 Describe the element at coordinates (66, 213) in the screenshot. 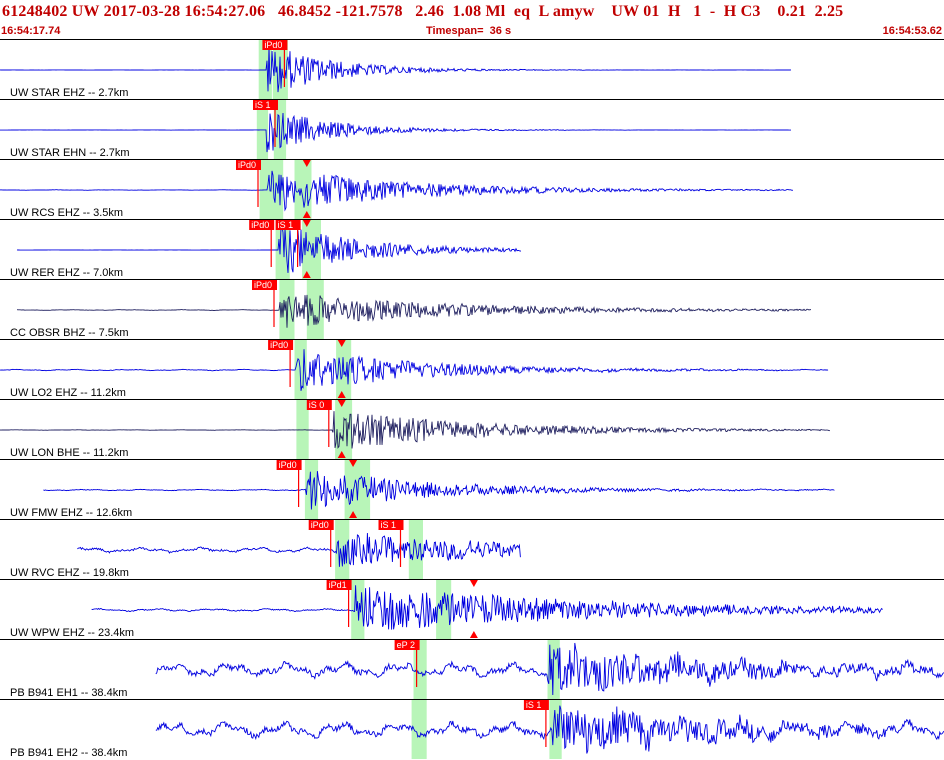

I see `station-label: UW RCS EHZ -- 3.5km` at that location.